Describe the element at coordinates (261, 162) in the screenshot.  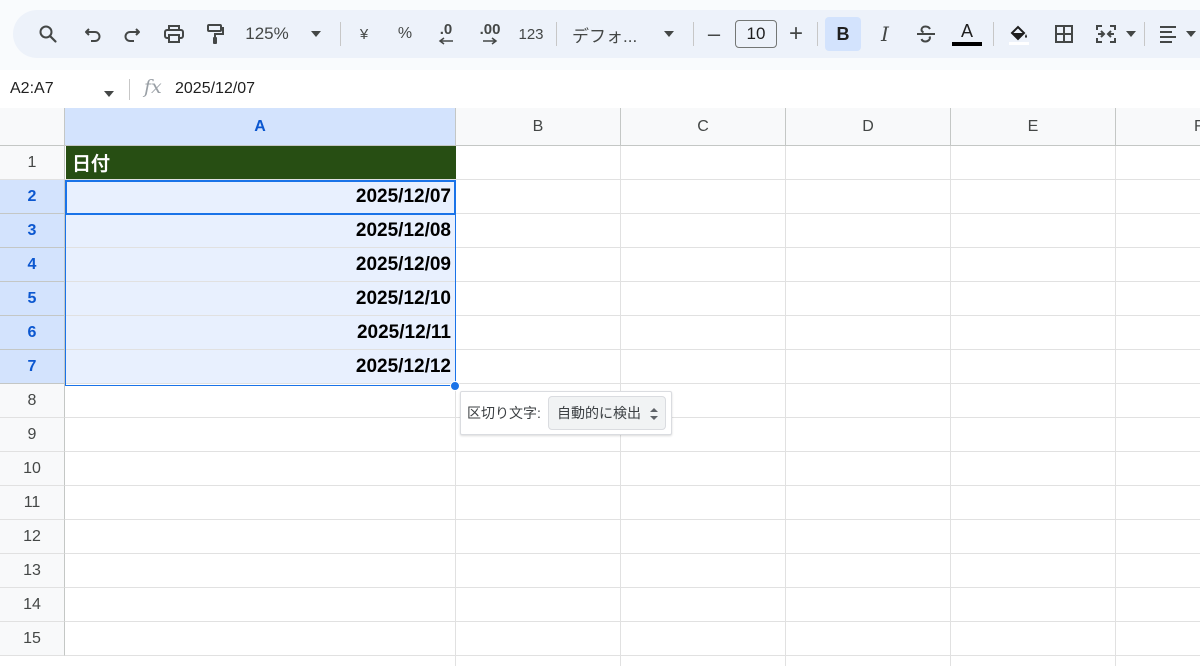
I see `cell-a1-header: 日付` at that location.